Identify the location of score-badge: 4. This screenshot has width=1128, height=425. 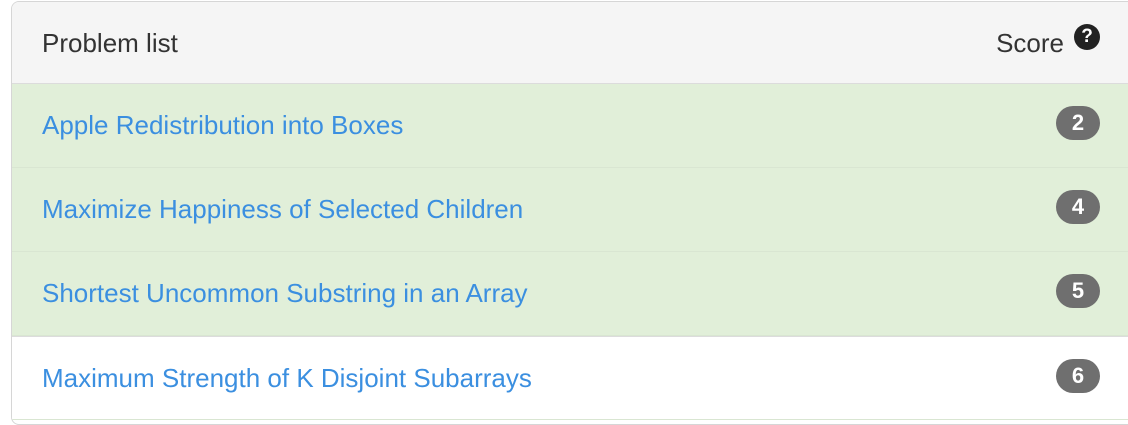
(1078, 207).